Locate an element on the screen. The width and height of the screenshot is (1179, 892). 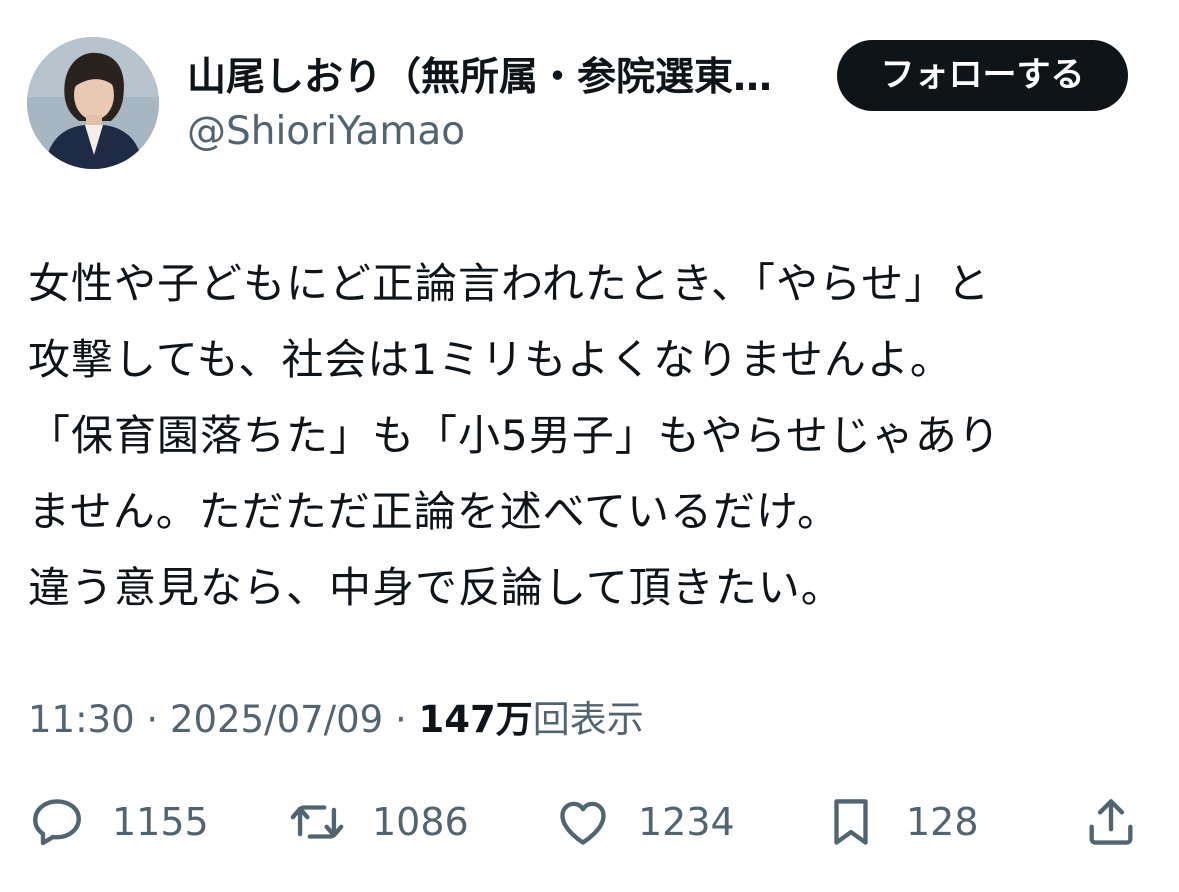
bookmark-icon is located at coordinates (851, 822).